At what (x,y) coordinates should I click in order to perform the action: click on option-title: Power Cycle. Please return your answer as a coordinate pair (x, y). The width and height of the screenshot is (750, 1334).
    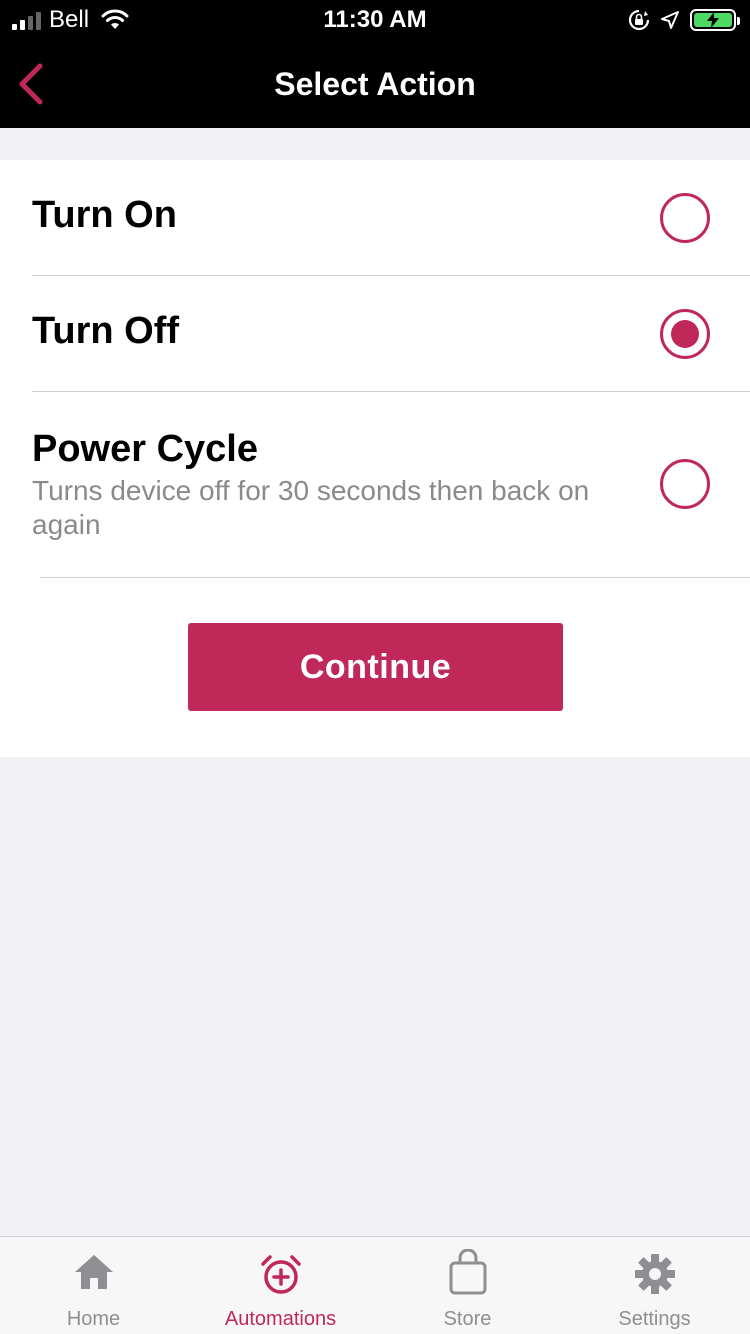
    Looking at the image, I should click on (145, 449).